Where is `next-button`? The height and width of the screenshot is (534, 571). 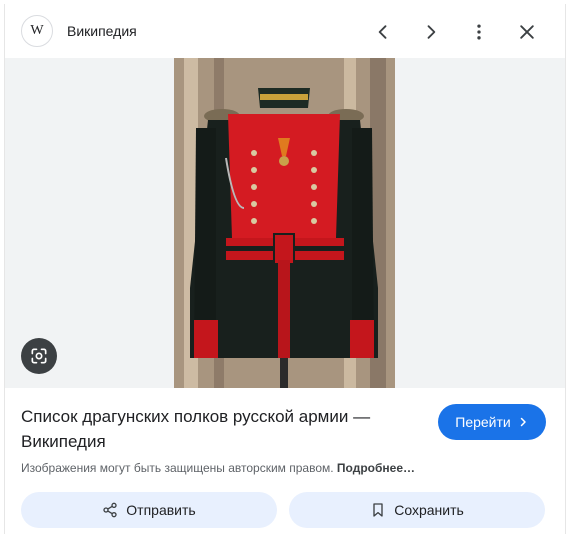
next-button is located at coordinates (431, 32).